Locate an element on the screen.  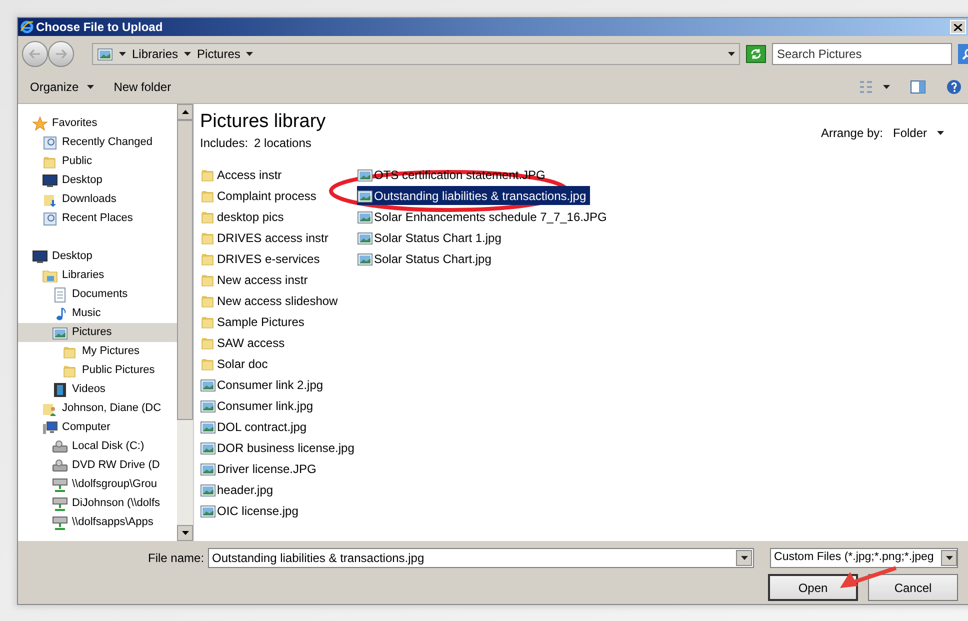
search-field: Search Pictures is located at coordinates (862, 53).